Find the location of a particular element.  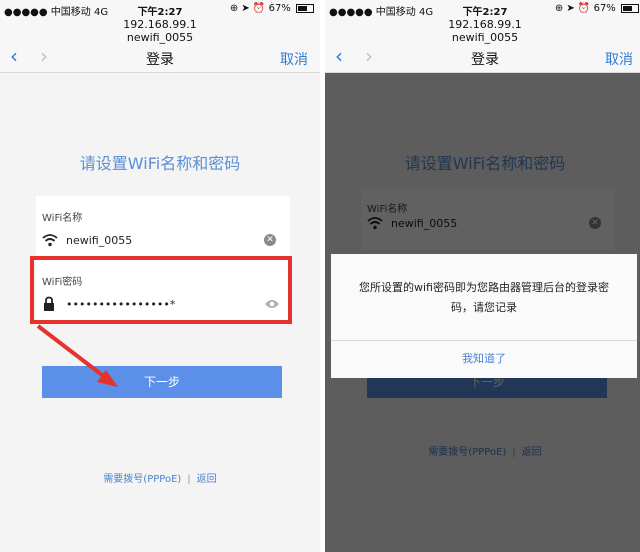

highlight-box is located at coordinates (161, 290).